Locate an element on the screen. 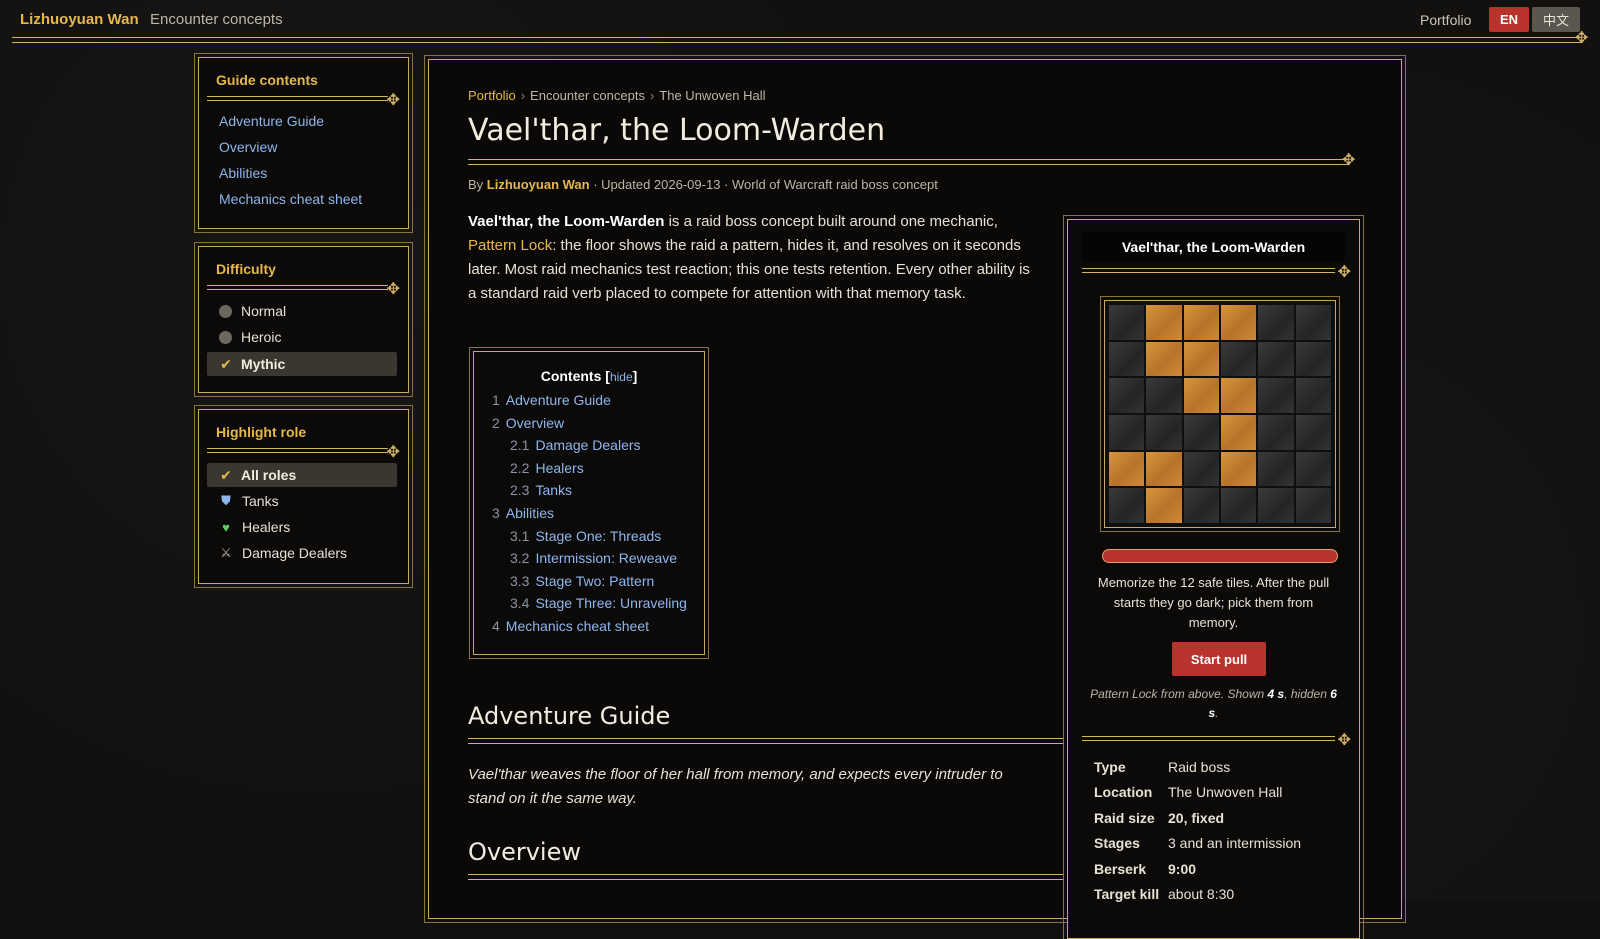  role-option-label: All roles is located at coordinates (269, 475).